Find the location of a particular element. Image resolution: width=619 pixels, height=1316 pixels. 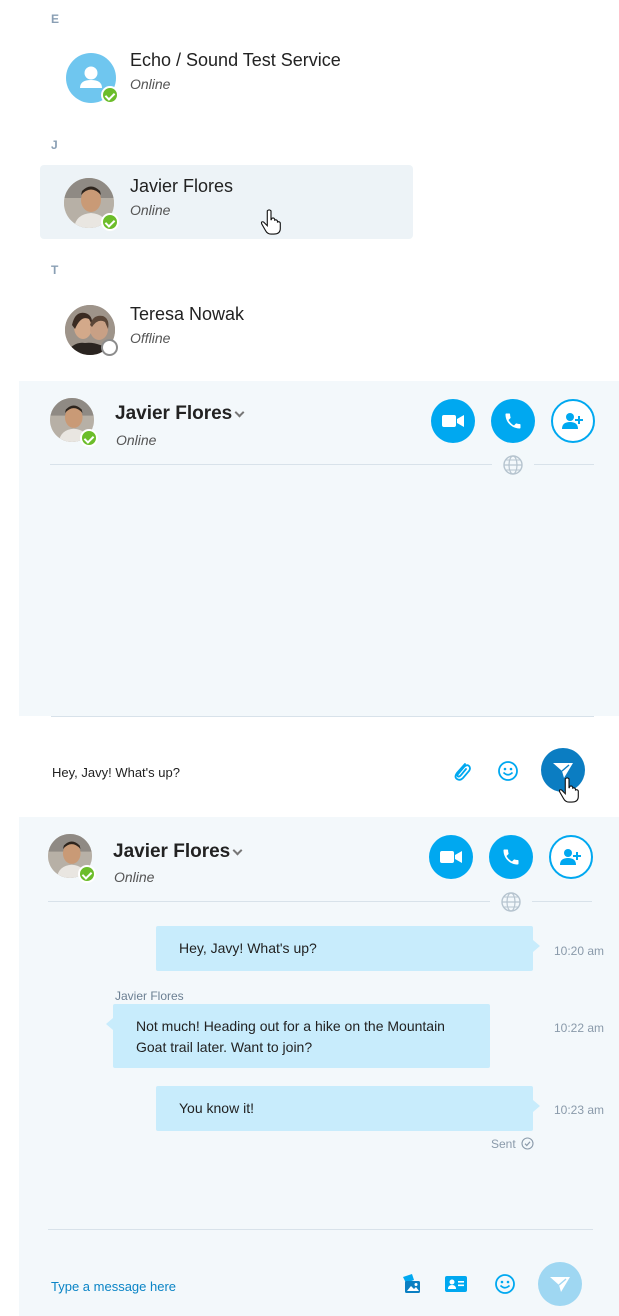

share-image-button is located at coordinates (411, 1284).